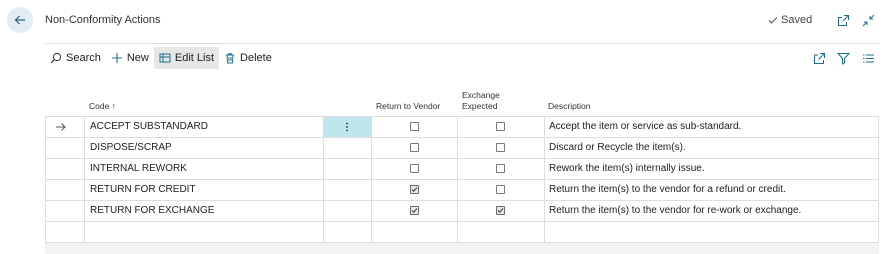 Image resolution: width=889 pixels, height=254 pixels. What do you see at coordinates (102, 106) in the screenshot?
I see `column-header-code: Code ↑` at bounding box center [102, 106].